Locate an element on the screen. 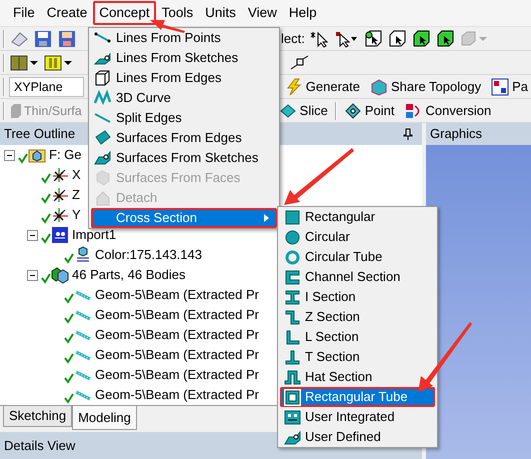  toolbar-button: Slice is located at coordinates (303, 111).